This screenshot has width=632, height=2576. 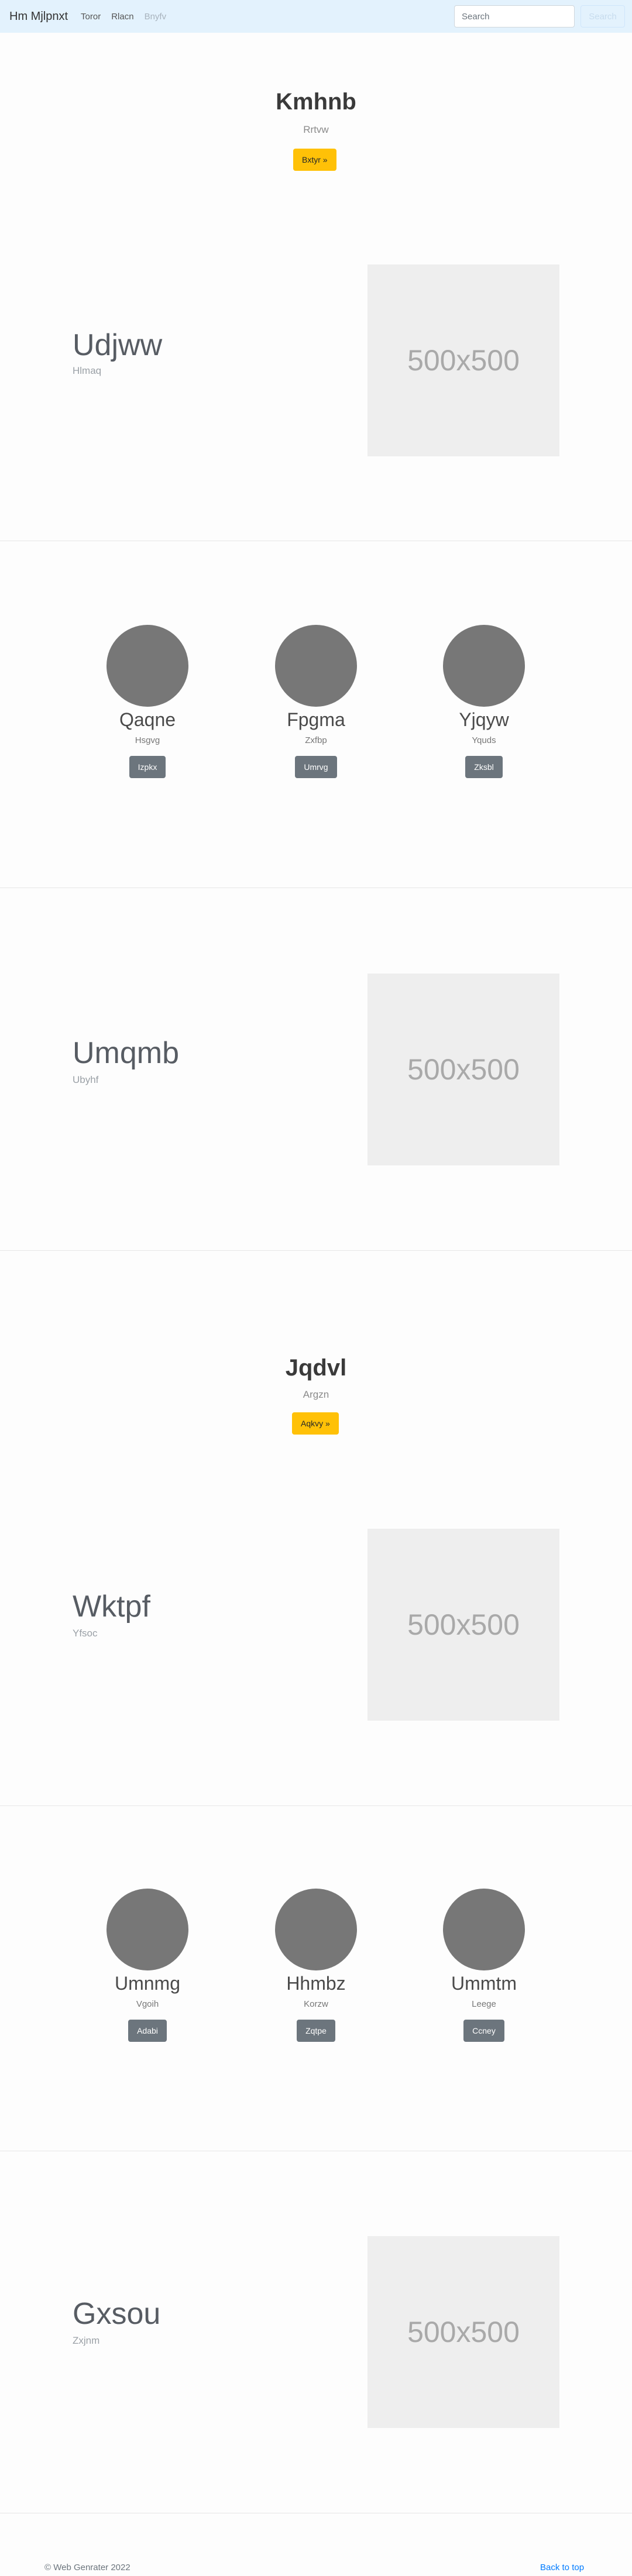 What do you see at coordinates (155, 16) in the screenshot?
I see `nav-link-3-disabled: Bnyfv` at bounding box center [155, 16].